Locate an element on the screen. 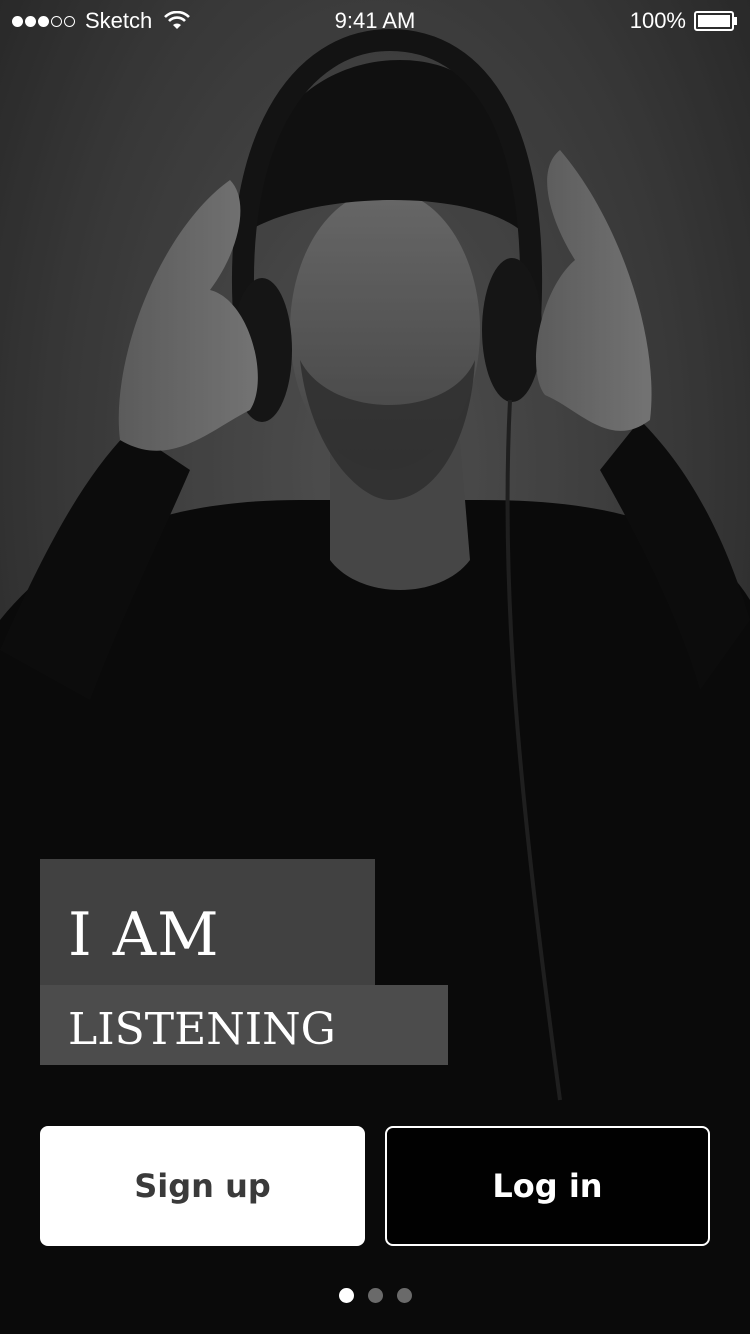 The image size is (750, 1334). login-button: Log in is located at coordinates (547, 1186).